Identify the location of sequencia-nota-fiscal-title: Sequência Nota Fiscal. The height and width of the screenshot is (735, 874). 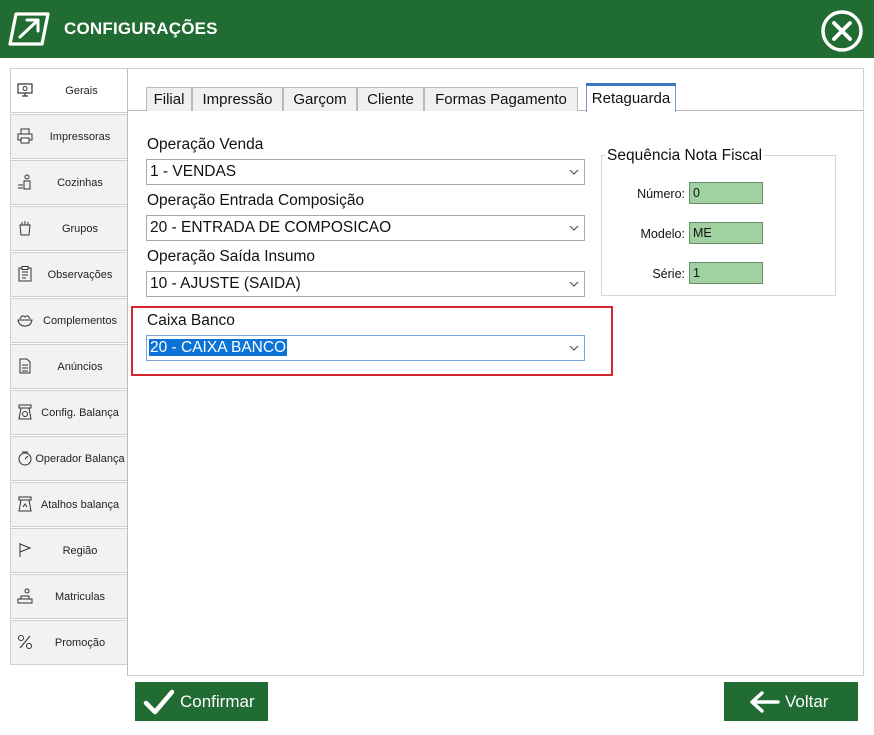
(685, 156).